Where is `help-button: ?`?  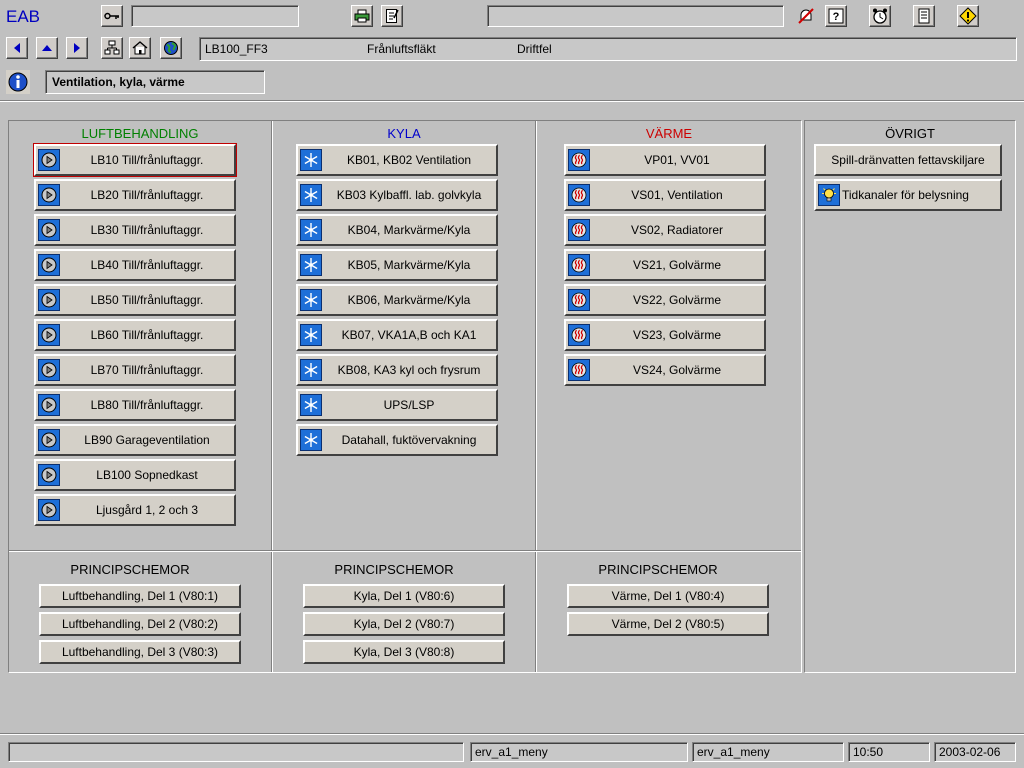
help-button: ? is located at coordinates (836, 16).